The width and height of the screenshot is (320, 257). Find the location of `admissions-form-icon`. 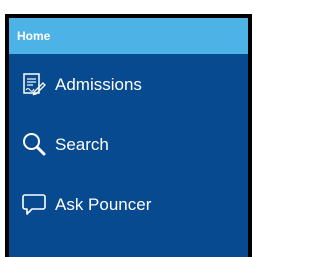

admissions-form-icon is located at coordinates (34, 84).